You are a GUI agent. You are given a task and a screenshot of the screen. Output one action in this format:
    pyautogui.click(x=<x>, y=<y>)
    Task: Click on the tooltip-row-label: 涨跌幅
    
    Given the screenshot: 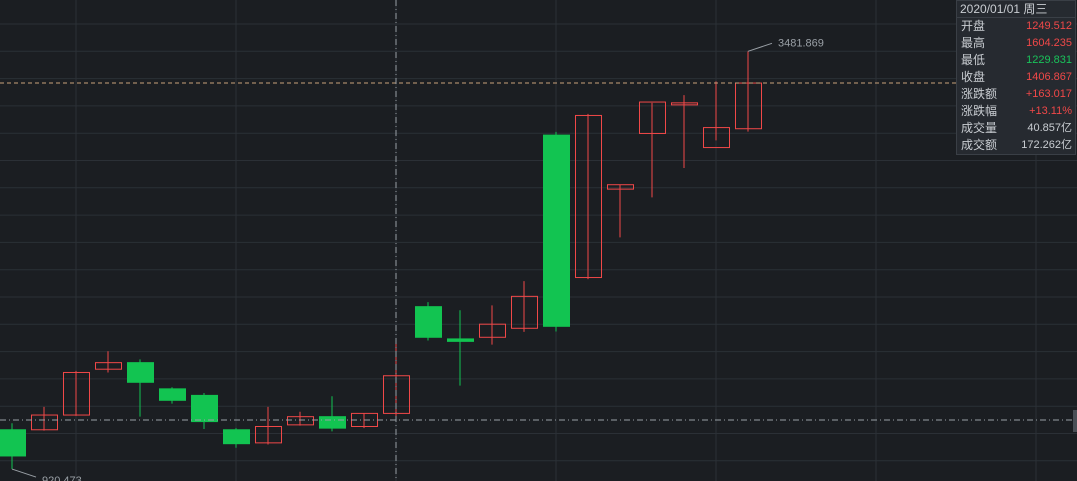 What is the action you would take?
    pyautogui.click(x=979, y=111)
    